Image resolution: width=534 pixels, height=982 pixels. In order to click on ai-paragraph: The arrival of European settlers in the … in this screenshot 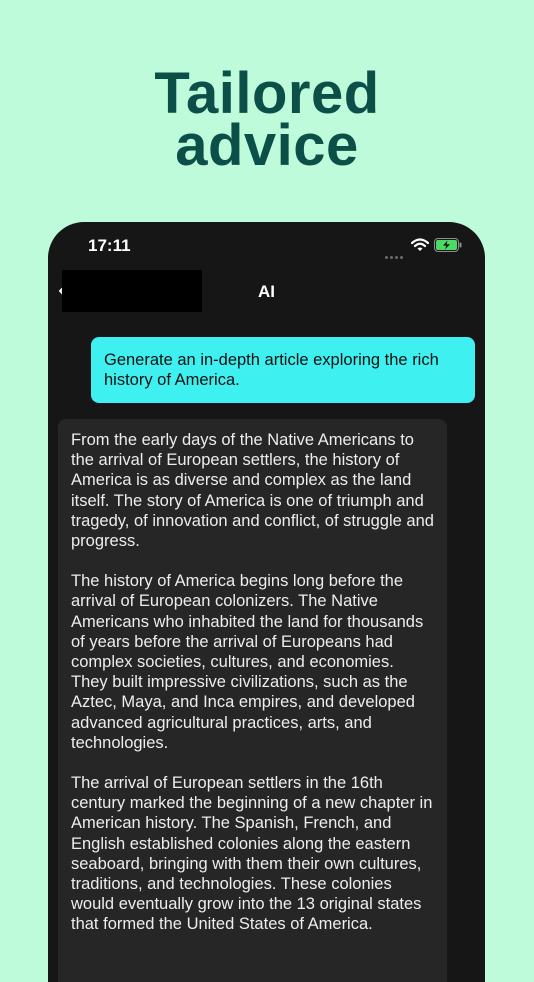, I will do `click(252, 854)`.